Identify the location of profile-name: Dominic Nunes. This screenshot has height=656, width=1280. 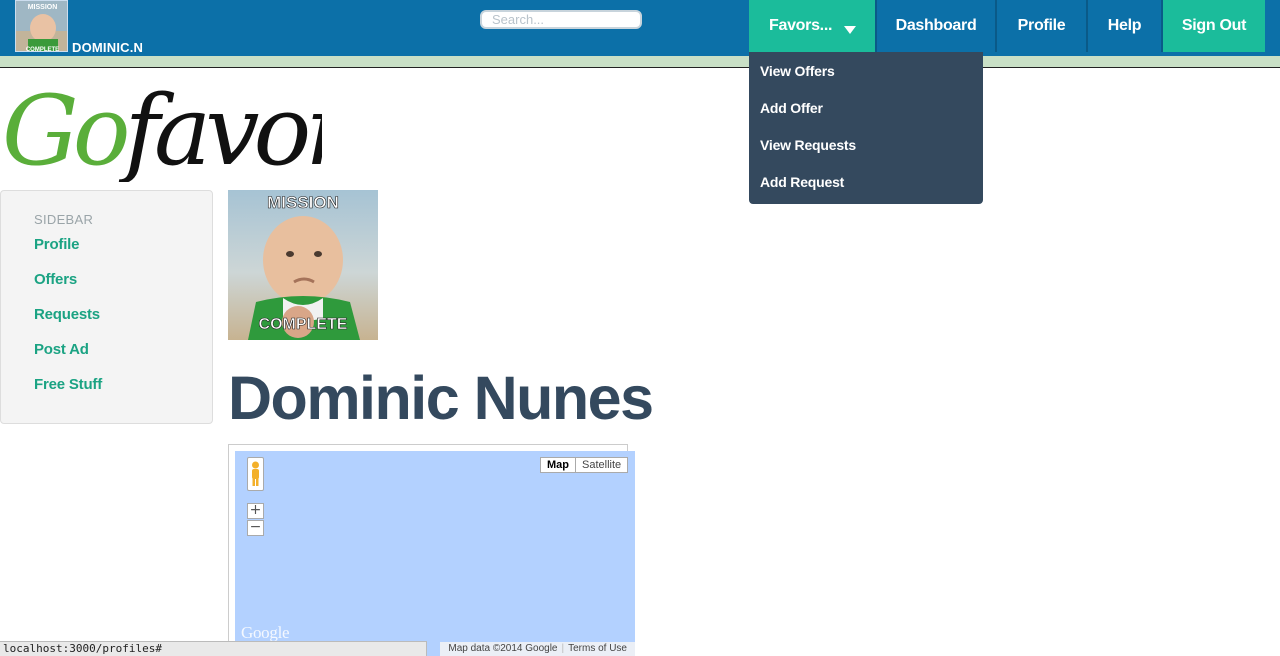
(441, 398).